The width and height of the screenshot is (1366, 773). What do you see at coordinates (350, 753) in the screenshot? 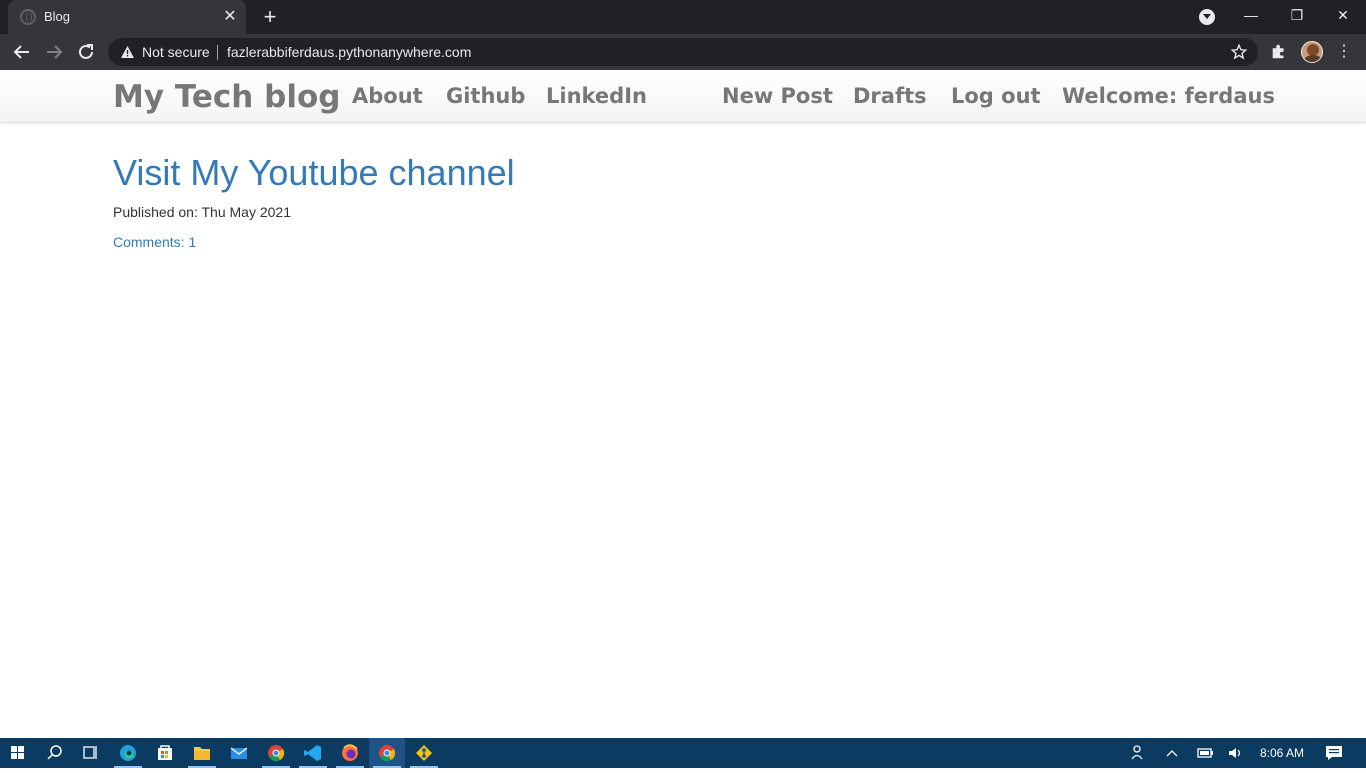
I see `firefox-icon` at bounding box center [350, 753].